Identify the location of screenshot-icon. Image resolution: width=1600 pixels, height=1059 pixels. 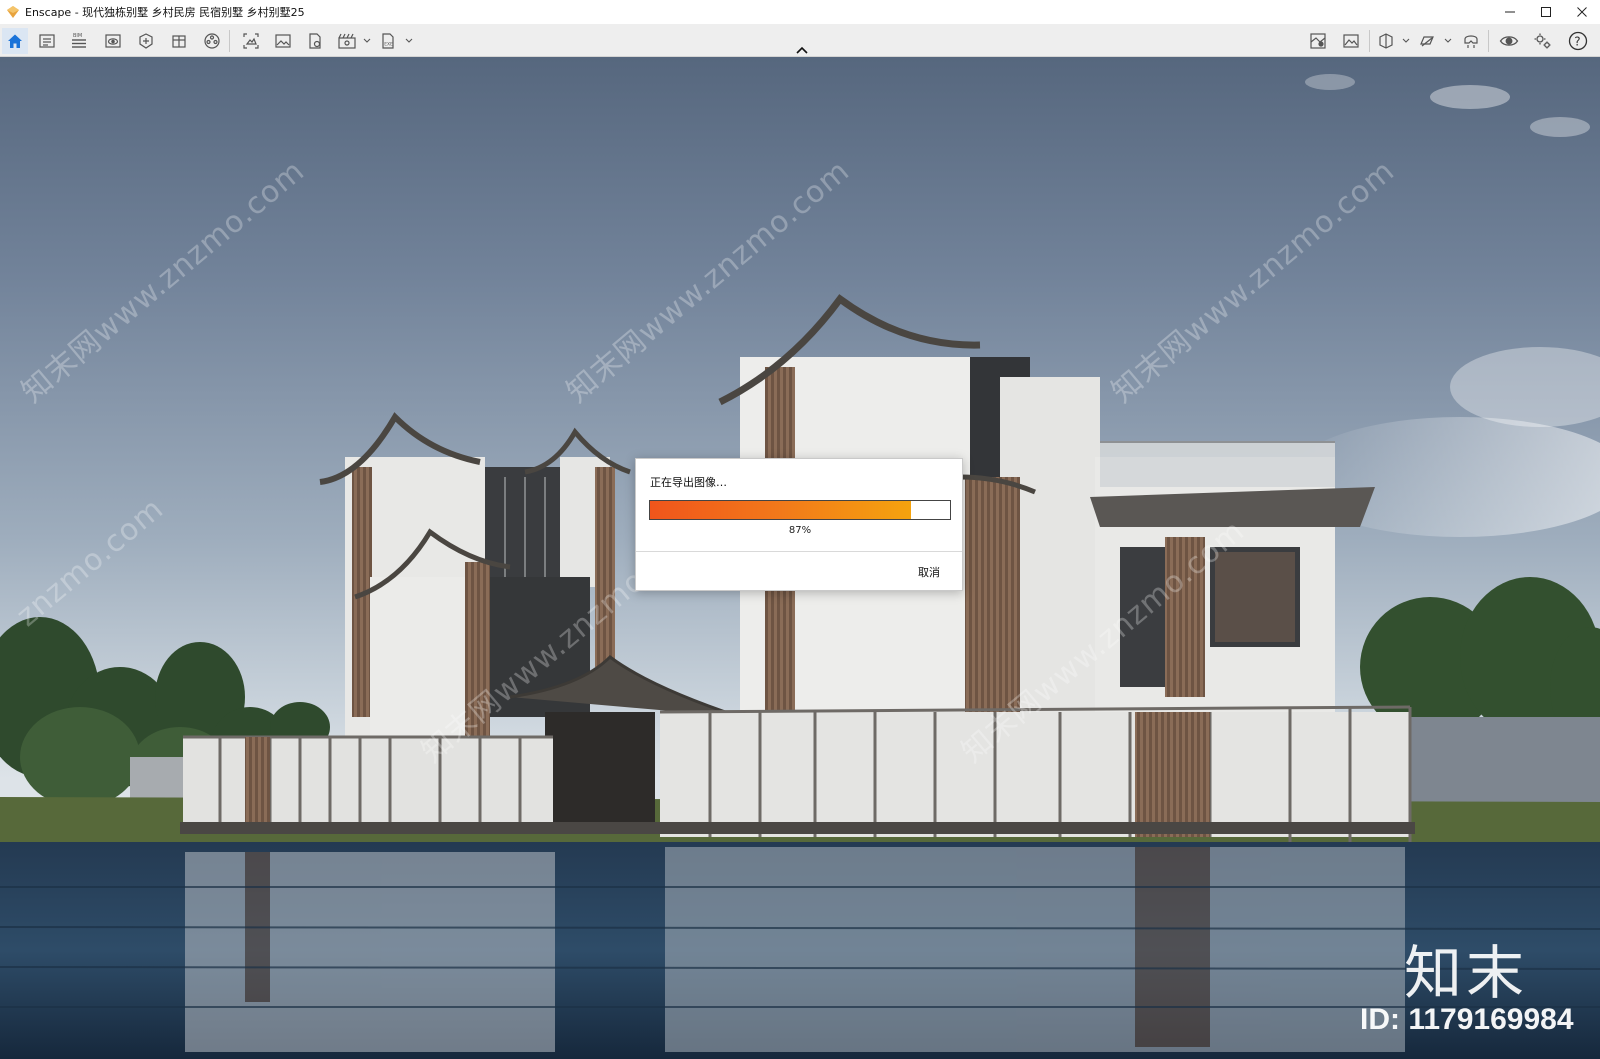
(251, 41).